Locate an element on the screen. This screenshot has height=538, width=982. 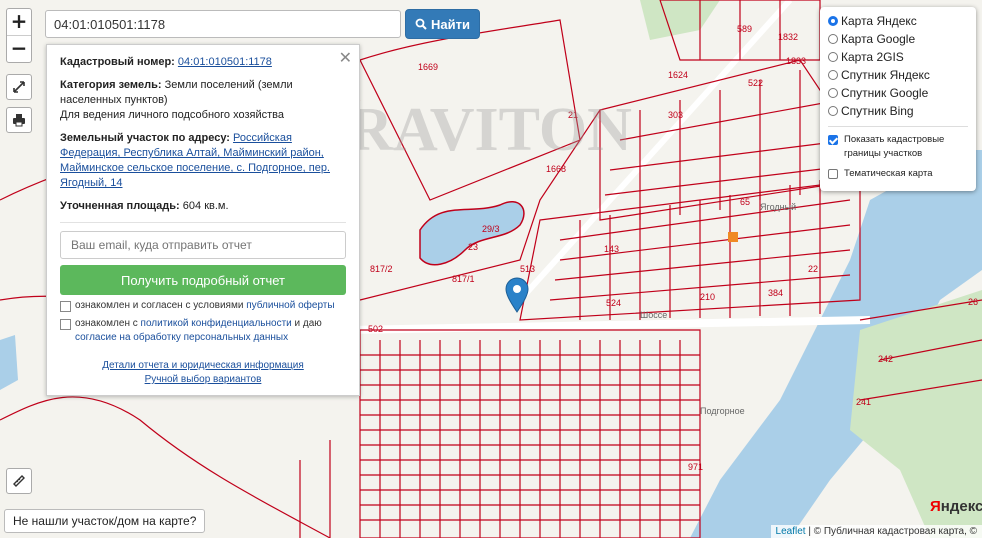
close-icon: ✕ is located at coordinates (345, 57).